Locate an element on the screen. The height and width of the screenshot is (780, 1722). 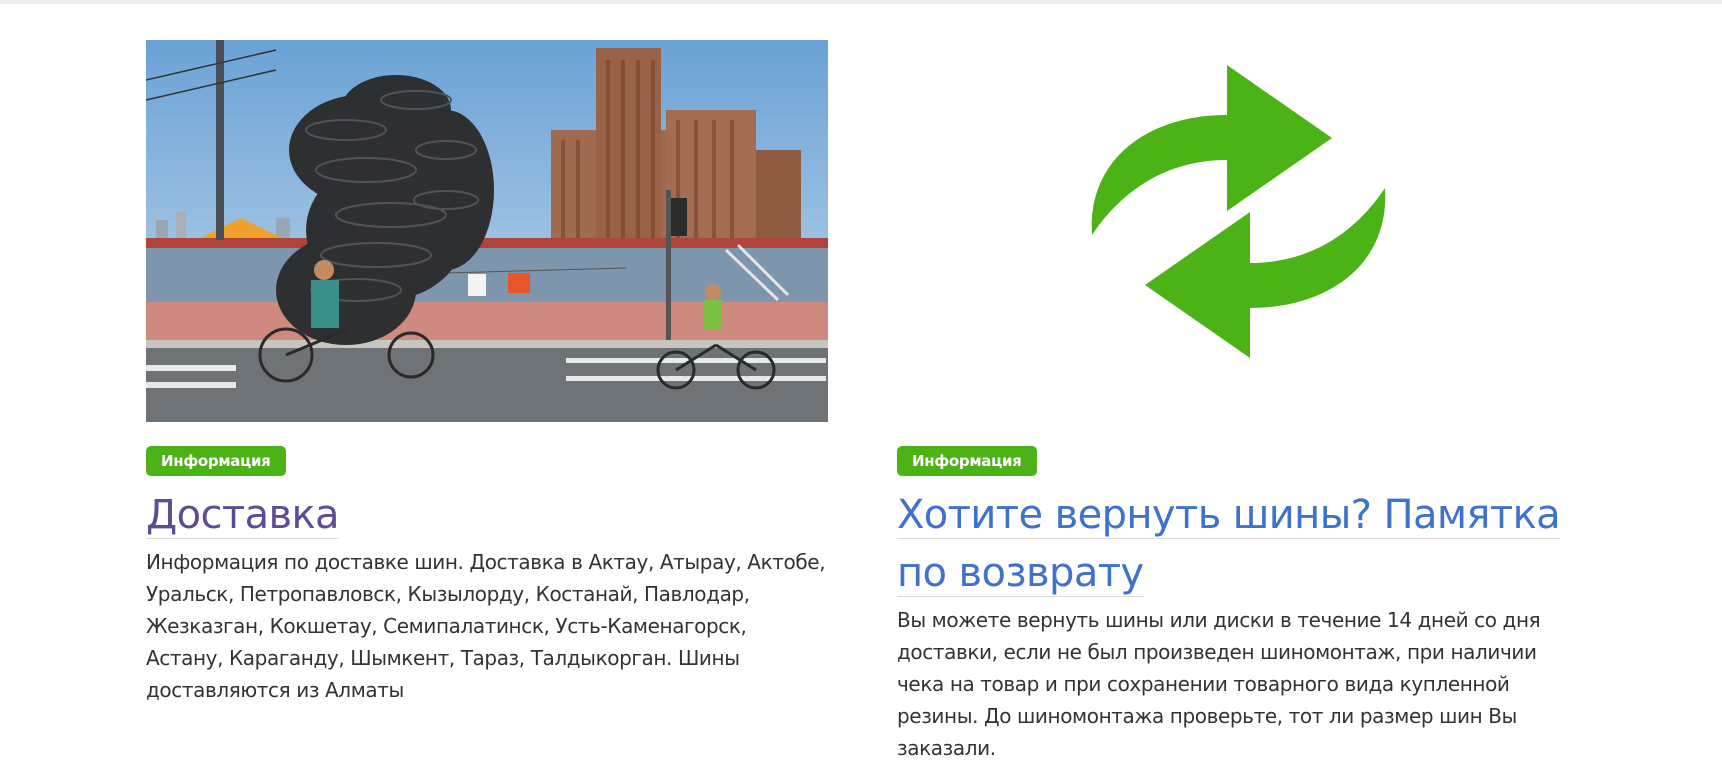
article-title-link: Доставка is located at coordinates (243, 515).